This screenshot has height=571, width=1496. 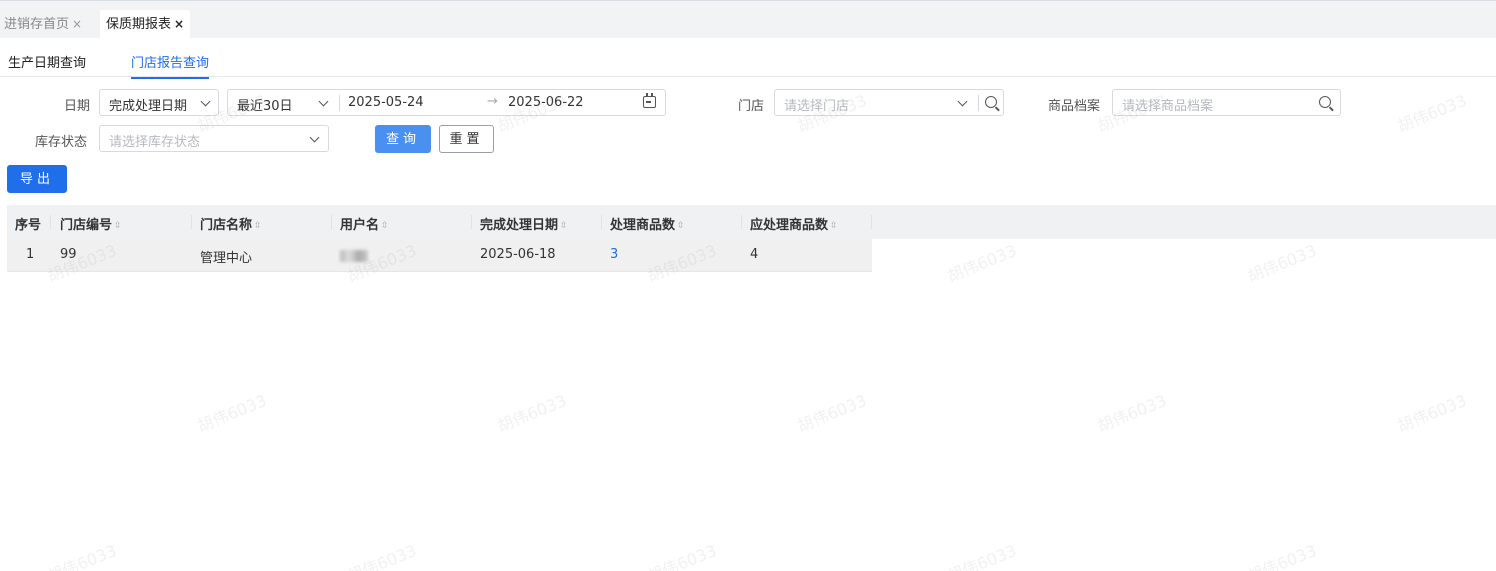 I want to click on tab-shelf-life-report: 保质期报表 ×, so click(x=145, y=24).